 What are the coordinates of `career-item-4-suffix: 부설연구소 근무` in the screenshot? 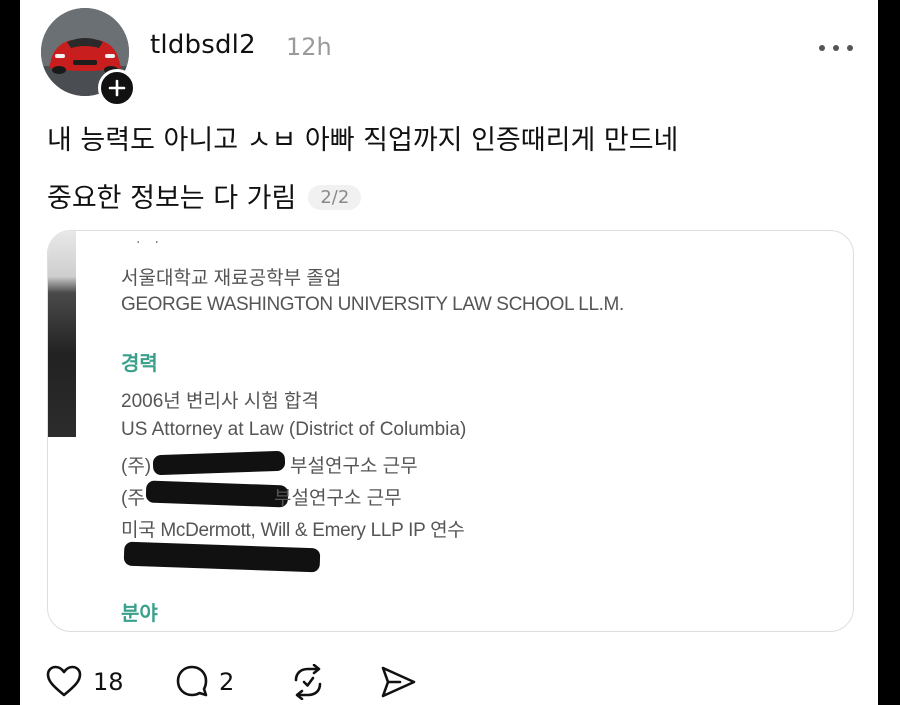 It's located at (338, 498).